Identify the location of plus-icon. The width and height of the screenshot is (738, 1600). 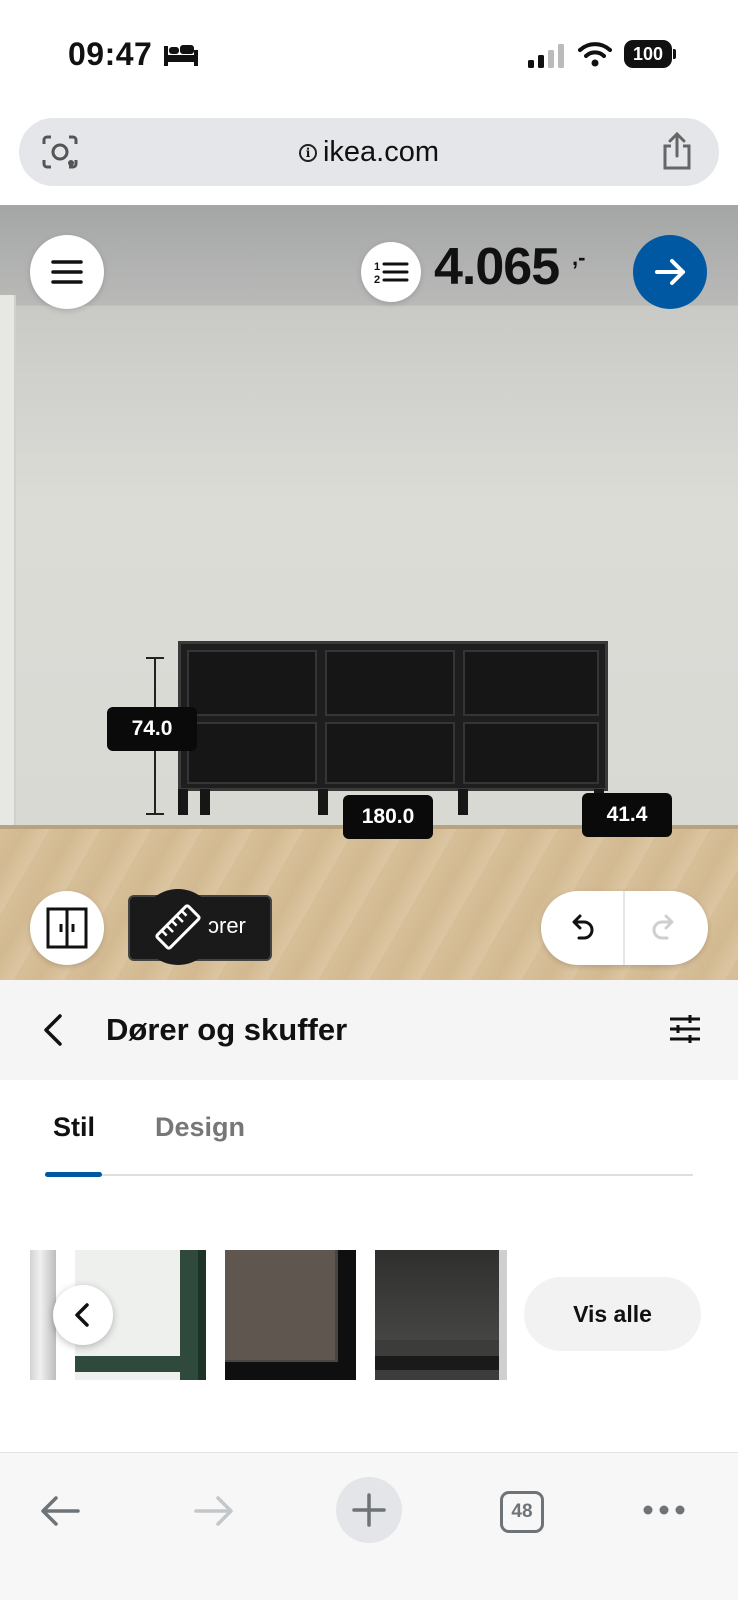
(369, 1510).